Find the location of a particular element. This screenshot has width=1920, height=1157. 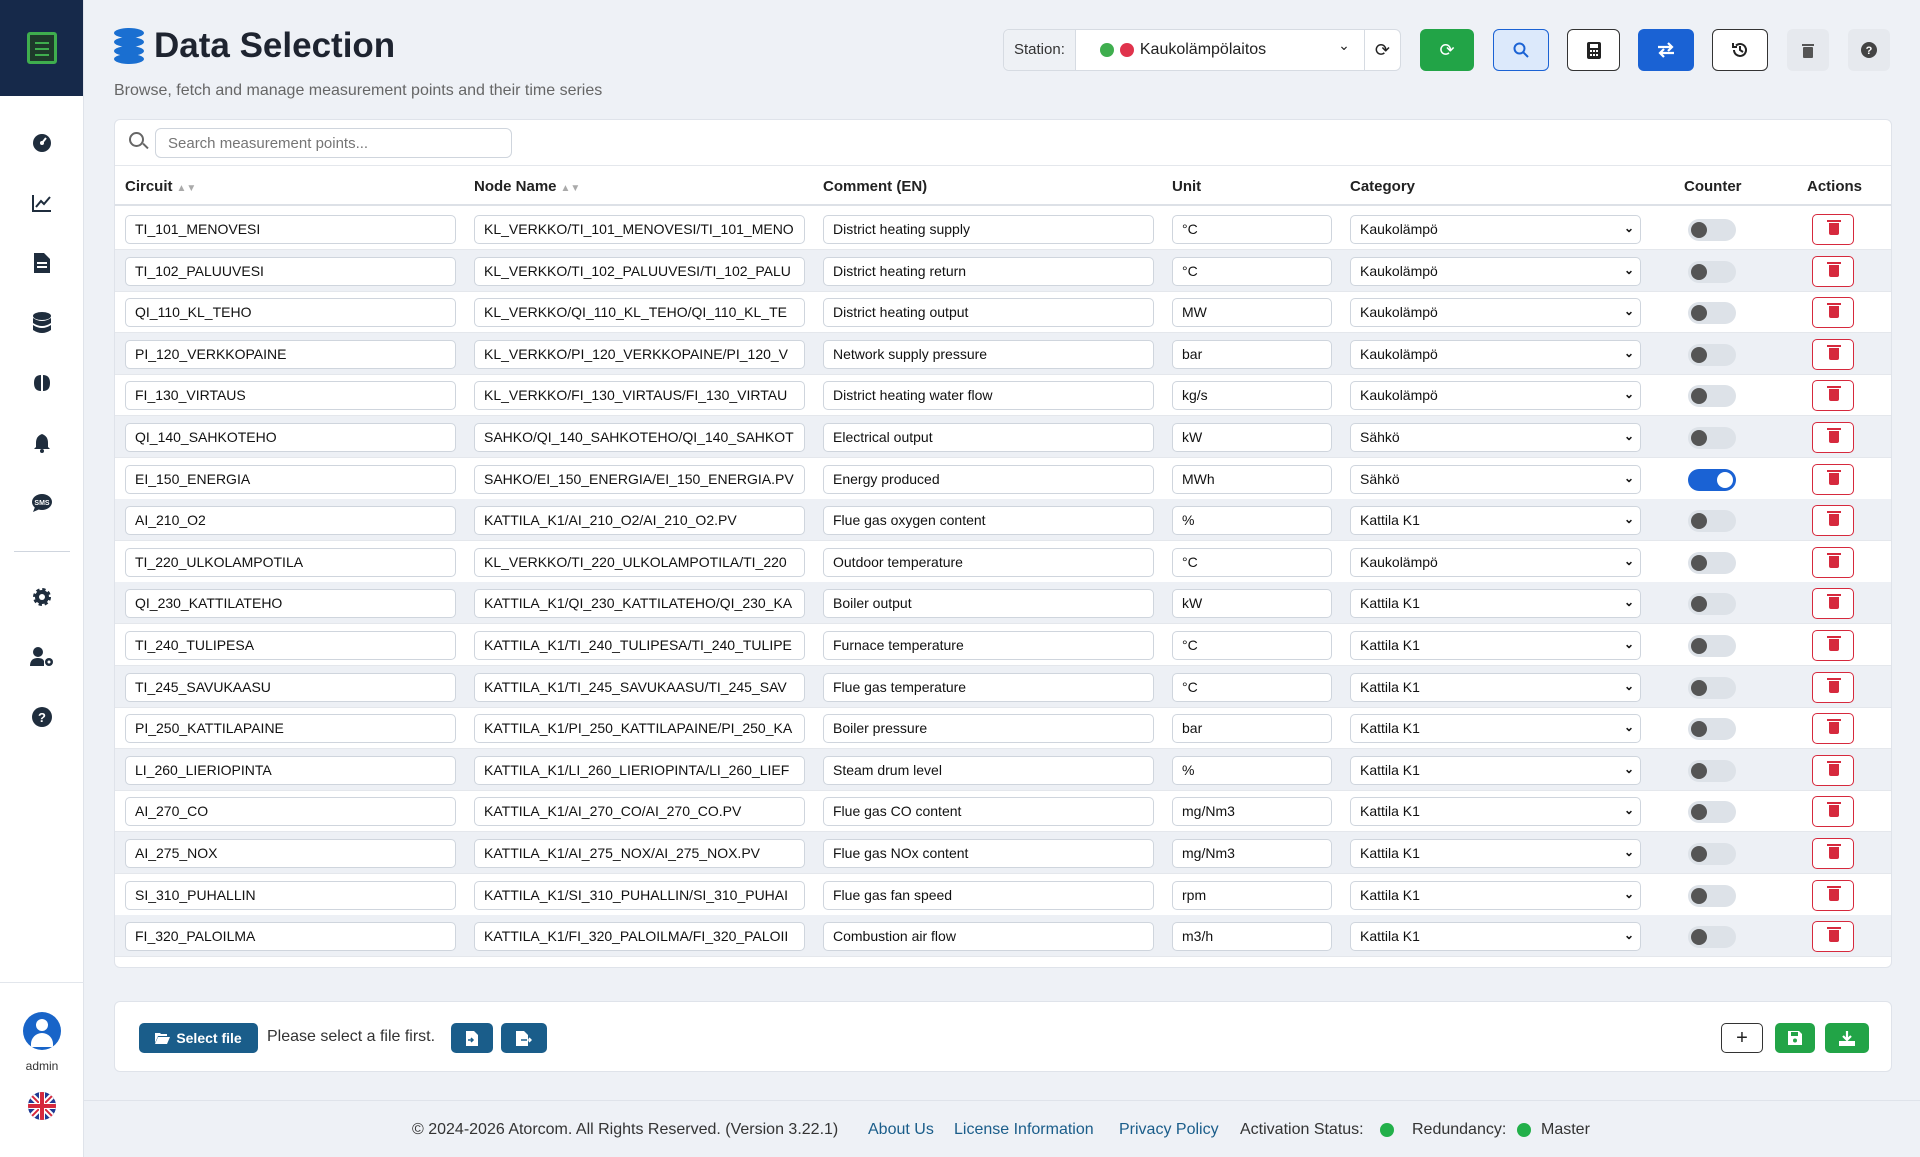

circuit-field: LI_260_LIERIOPINTA is located at coordinates (290, 770).